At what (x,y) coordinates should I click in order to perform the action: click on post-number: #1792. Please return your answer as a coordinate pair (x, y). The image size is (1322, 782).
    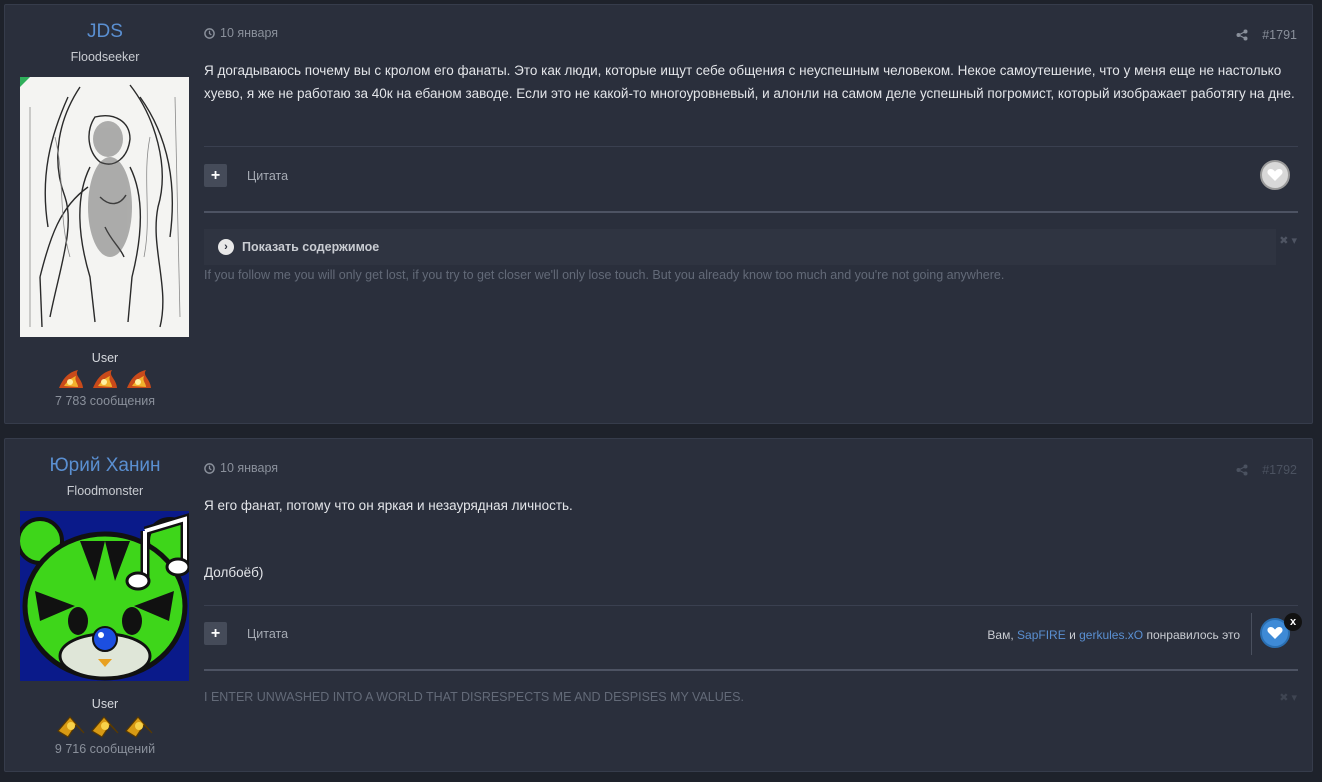
    Looking at the image, I should click on (1279, 470).